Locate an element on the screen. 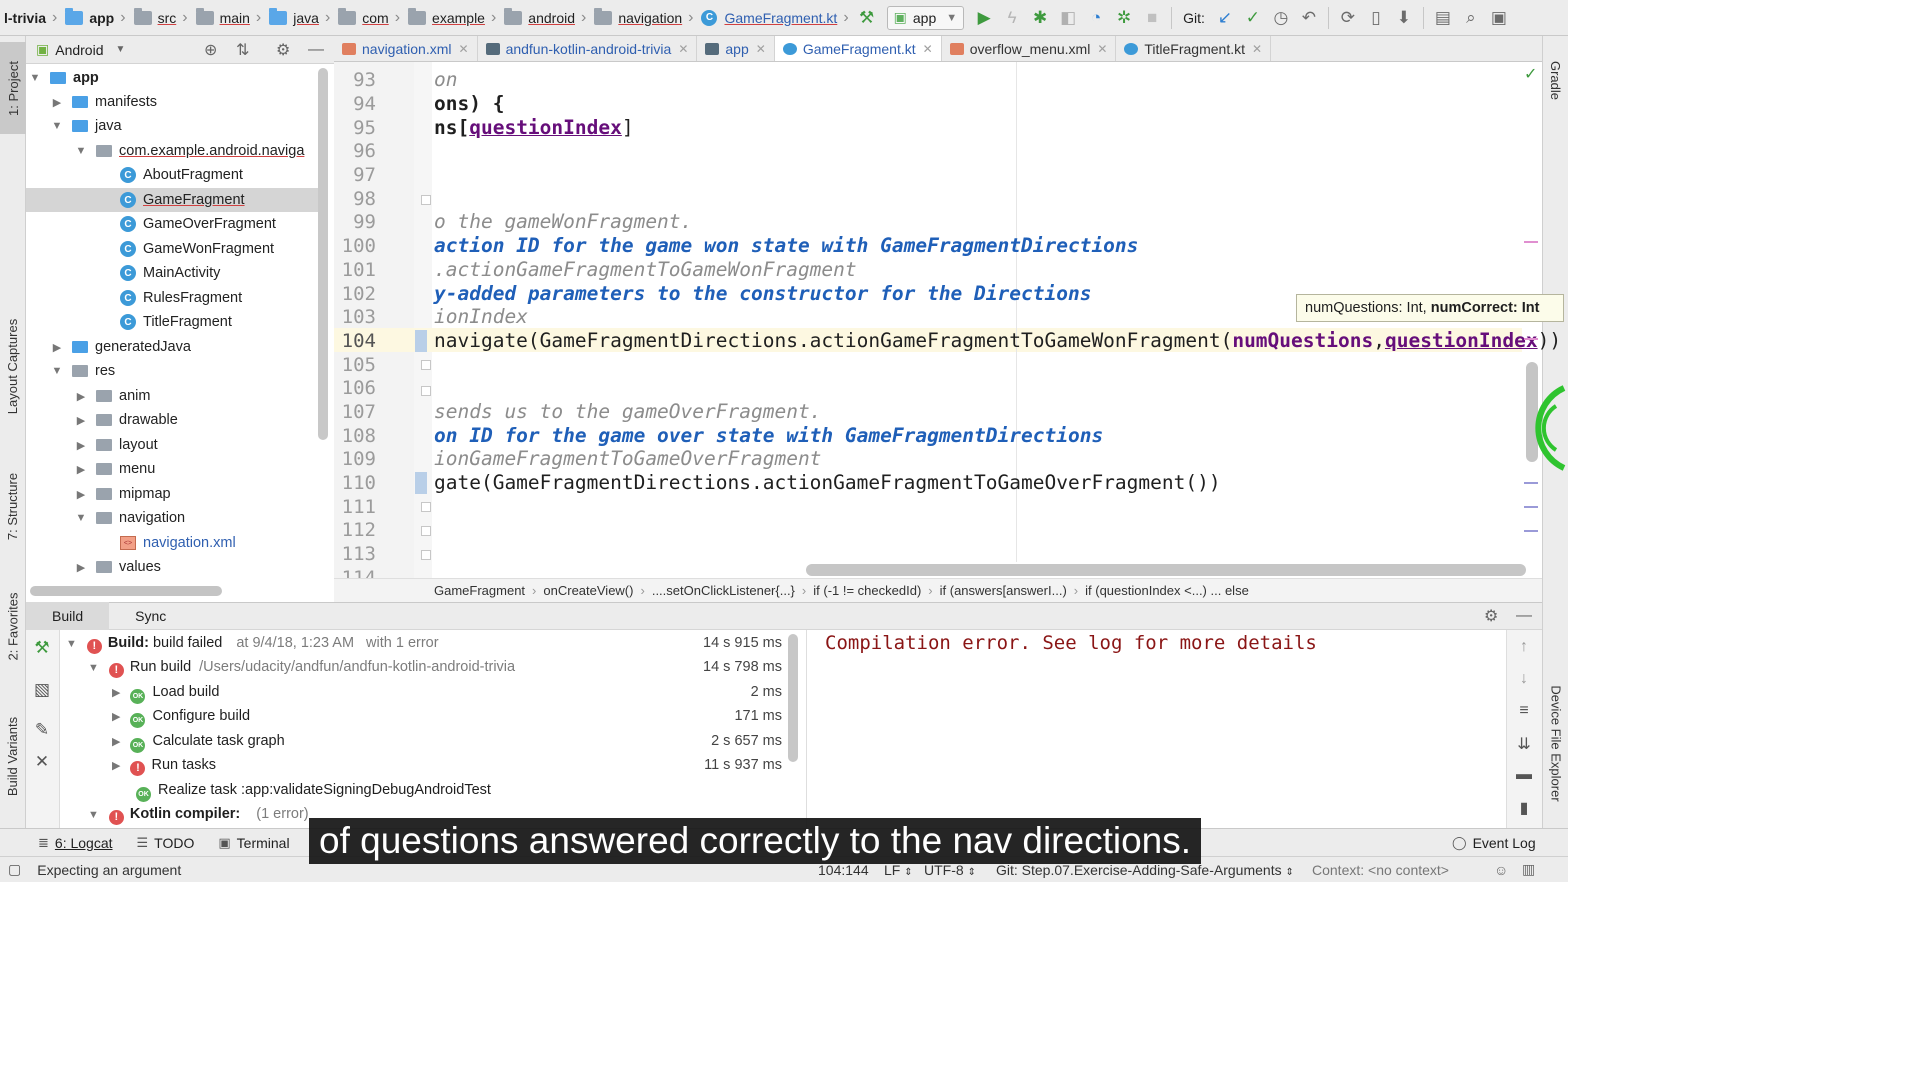  attach-process-icon: ✲ is located at coordinates (1124, 18).